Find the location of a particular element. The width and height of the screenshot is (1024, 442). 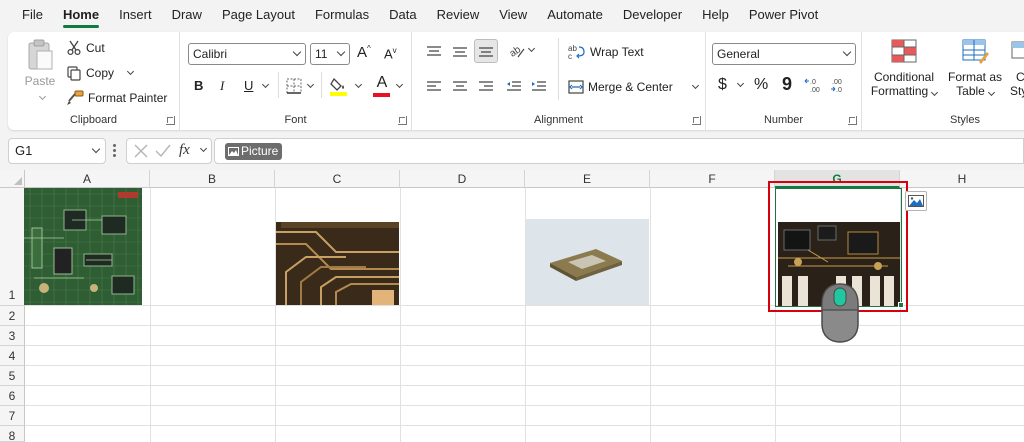

format-as-table-dropdown-icon is located at coordinates (991, 92).